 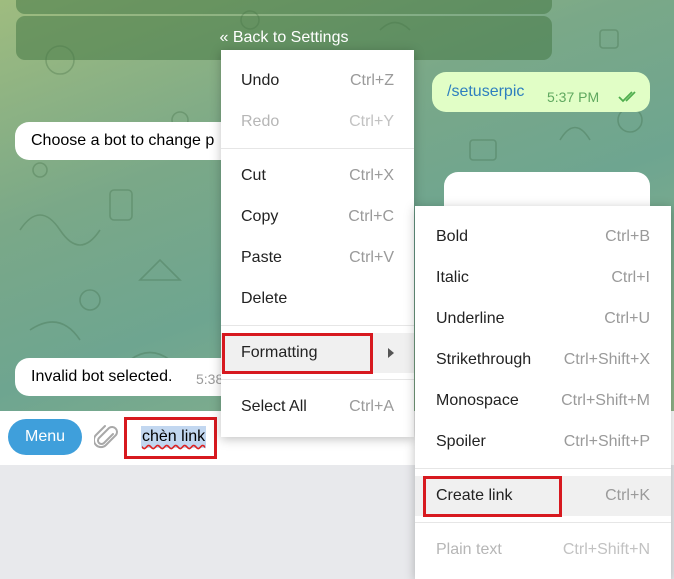 I want to click on menu-item-strikethrough: Strikethrough Ctrl+Shift+X, so click(x=543, y=360).